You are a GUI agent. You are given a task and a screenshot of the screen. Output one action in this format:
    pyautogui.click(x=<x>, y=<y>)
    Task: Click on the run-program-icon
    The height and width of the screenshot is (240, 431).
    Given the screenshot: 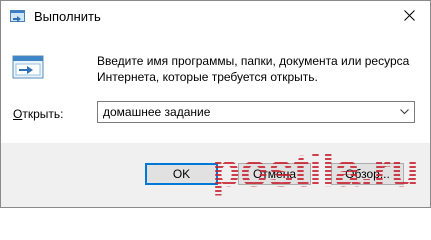 What is the action you would take?
    pyautogui.click(x=28, y=67)
    